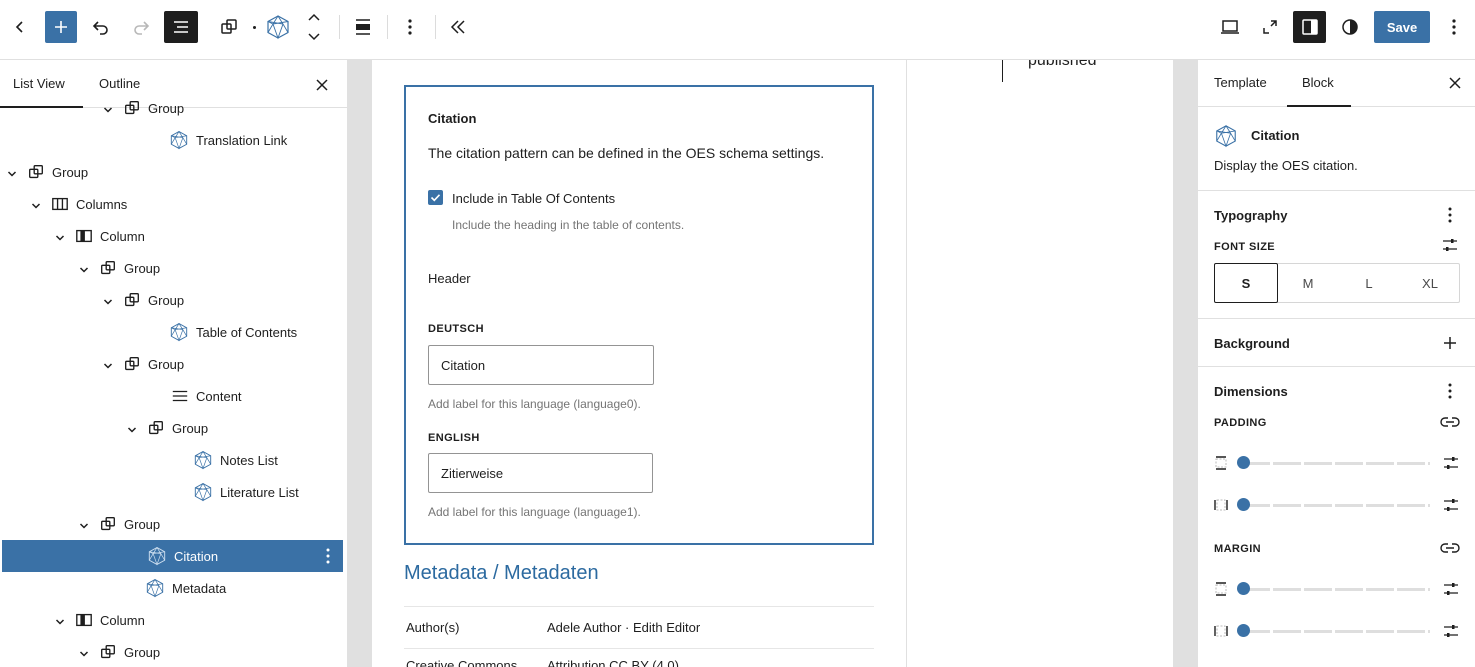 This screenshot has width=1475, height=667. What do you see at coordinates (1309, 27) in the screenshot?
I see `settings-sidebar-toggle` at bounding box center [1309, 27].